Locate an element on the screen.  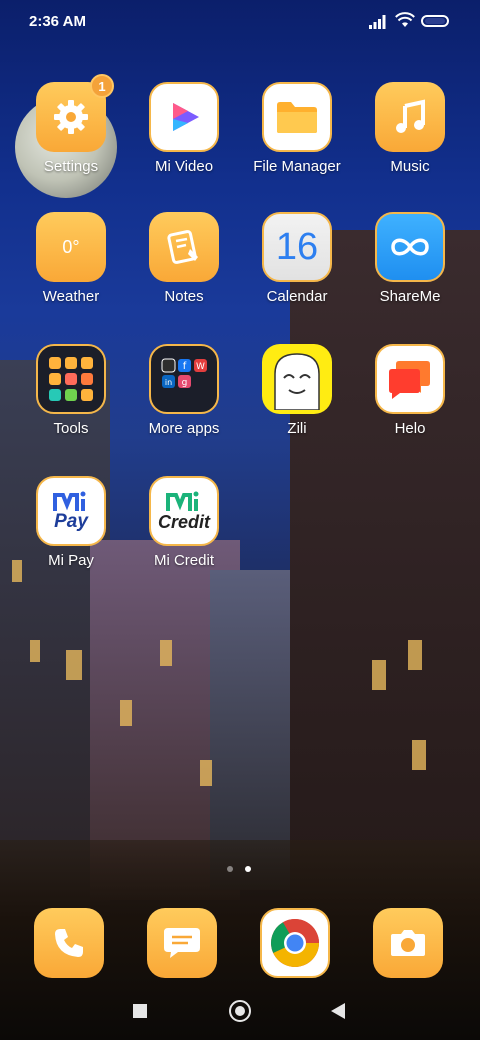
page-dot is located at coordinates (230, 869).